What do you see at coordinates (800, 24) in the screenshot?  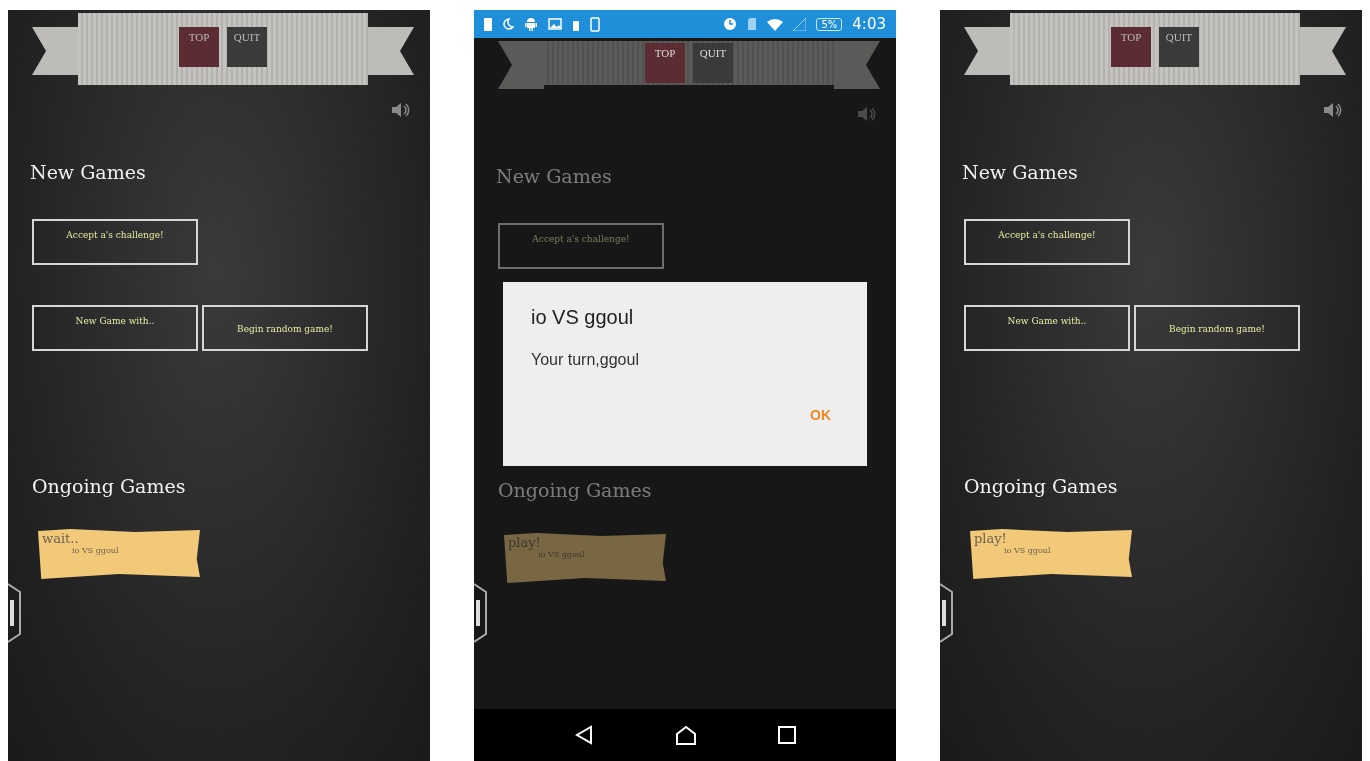 I see `signal-icon` at bounding box center [800, 24].